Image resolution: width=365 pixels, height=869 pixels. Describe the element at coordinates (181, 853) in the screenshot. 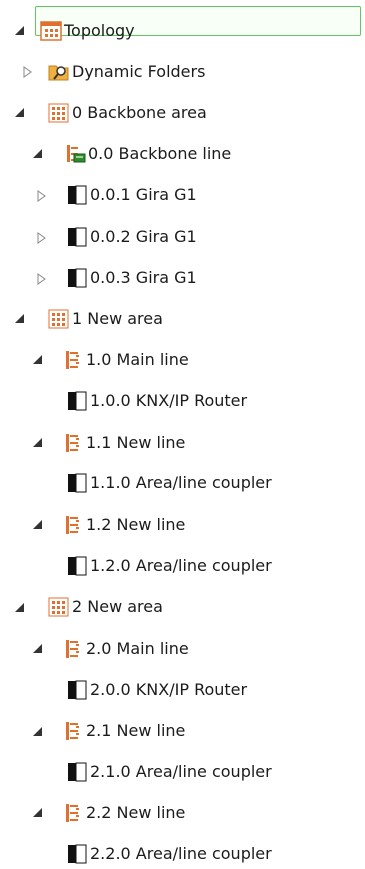

I see `tree-node-label: 2.2.0 Area/line coupler` at that location.